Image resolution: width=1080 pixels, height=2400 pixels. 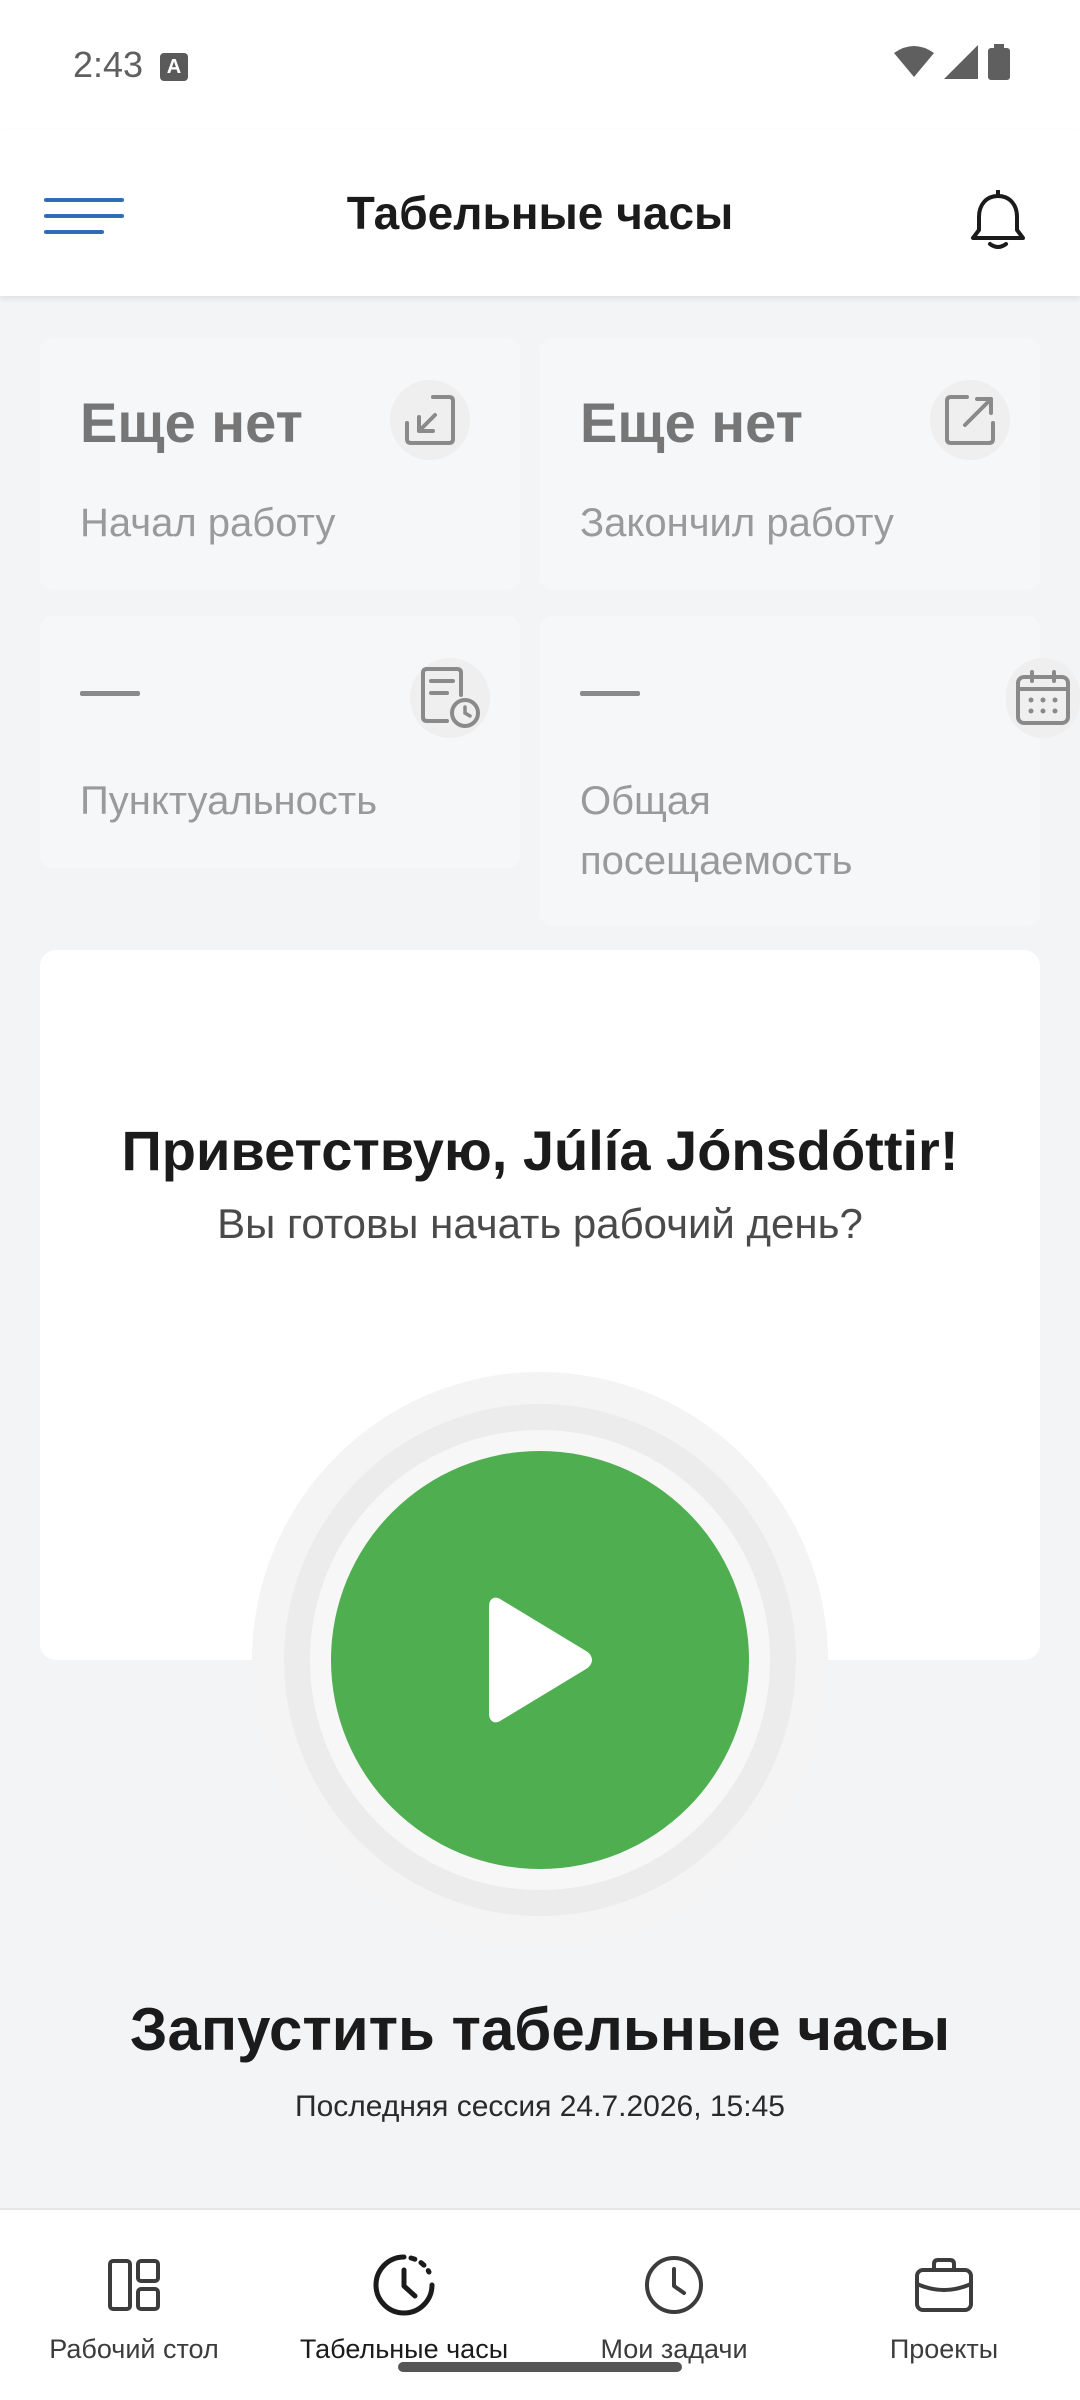 I want to click on nav-label-dashboard: Рабочий стол, so click(x=134, y=2349).